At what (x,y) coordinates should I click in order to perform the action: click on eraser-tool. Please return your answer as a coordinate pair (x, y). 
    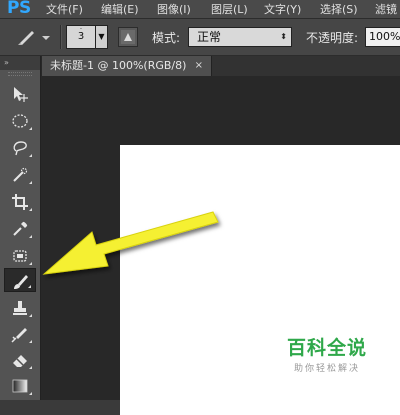
    Looking at the image, I should click on (20, 360).